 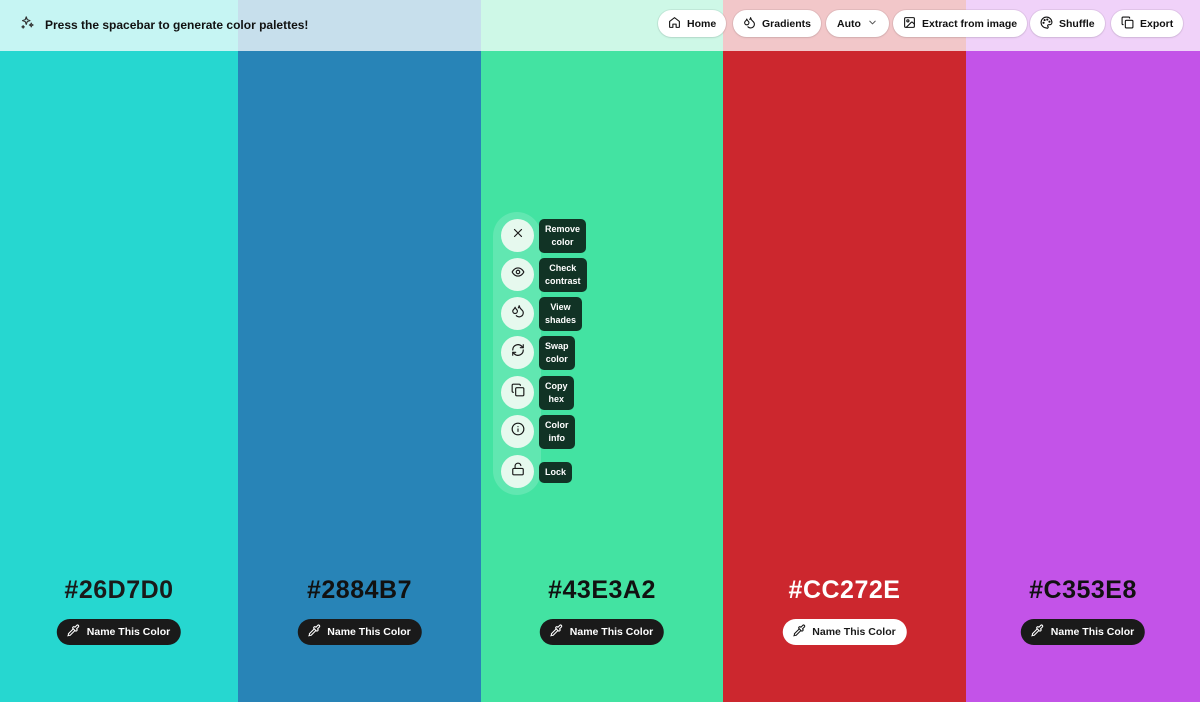 I want to click on remove-color-button, so click(x=517, y=235).